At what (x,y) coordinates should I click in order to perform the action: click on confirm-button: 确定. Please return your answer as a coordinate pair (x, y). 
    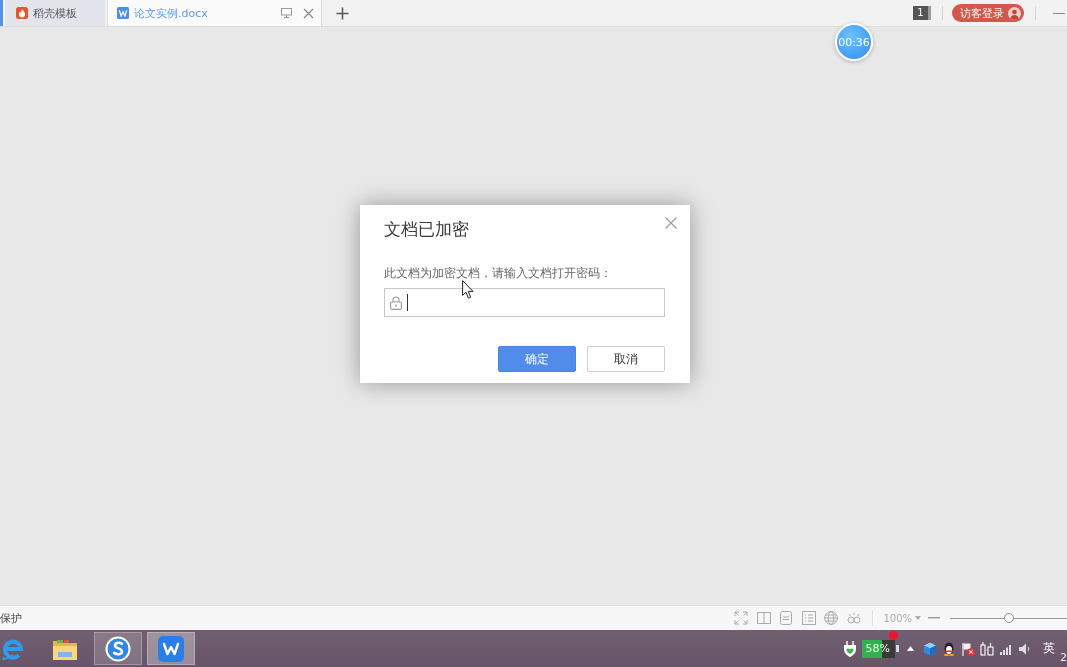
    Looking at the image, I should click on (537, 359).